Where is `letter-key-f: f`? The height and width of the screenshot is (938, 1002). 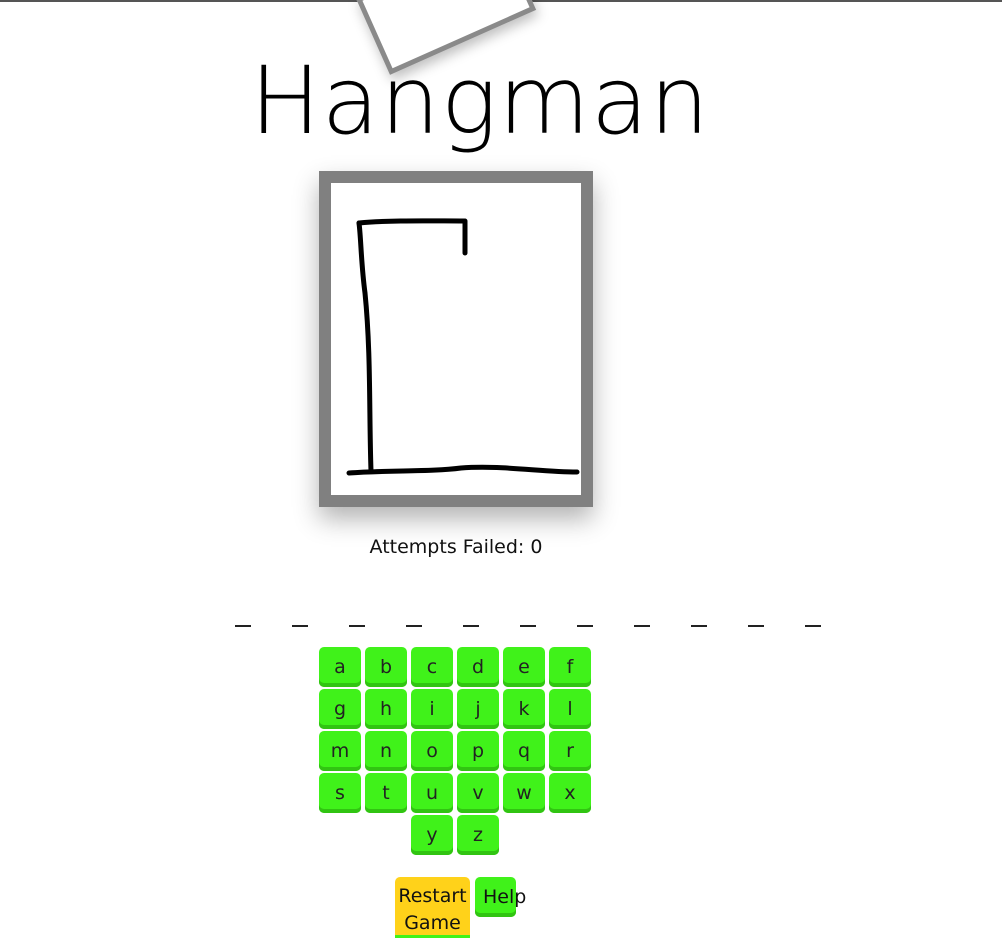 letter-key-f: f is located at coordinates (570, 667).